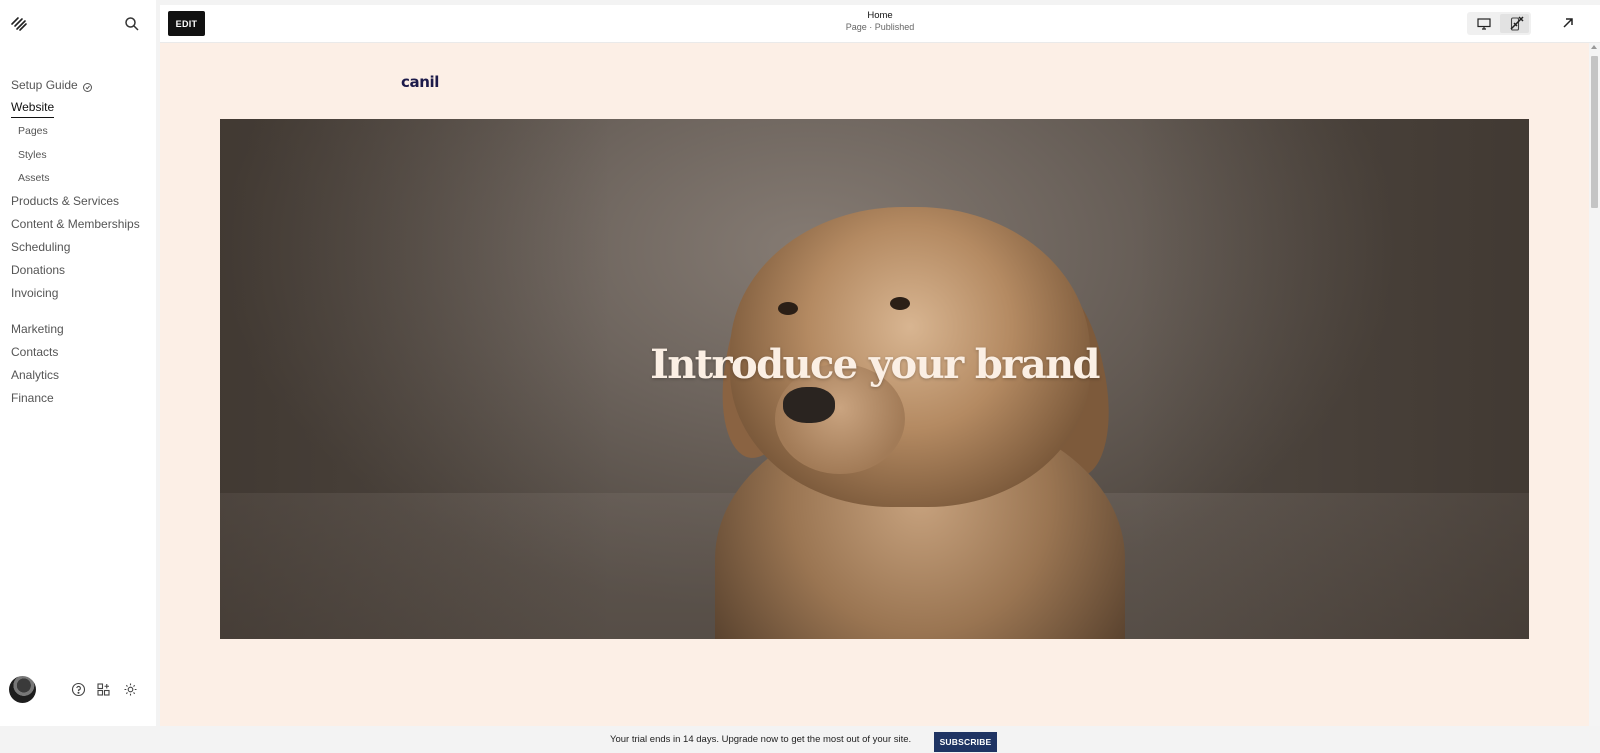 Image resolution: width=1600 pixels, height=753 pixels. I want to click on sidebar-item-label: Website, so click(33, 108).